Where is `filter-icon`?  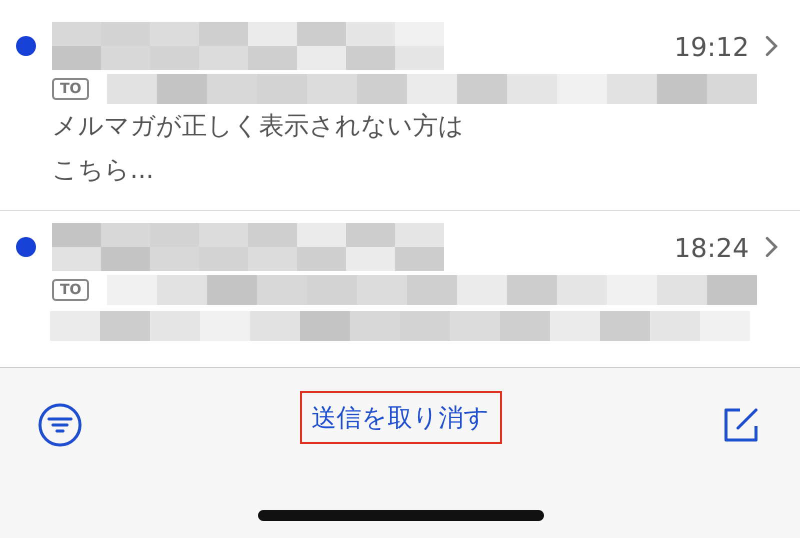
filter-icon is located at coordinates (60, 425).